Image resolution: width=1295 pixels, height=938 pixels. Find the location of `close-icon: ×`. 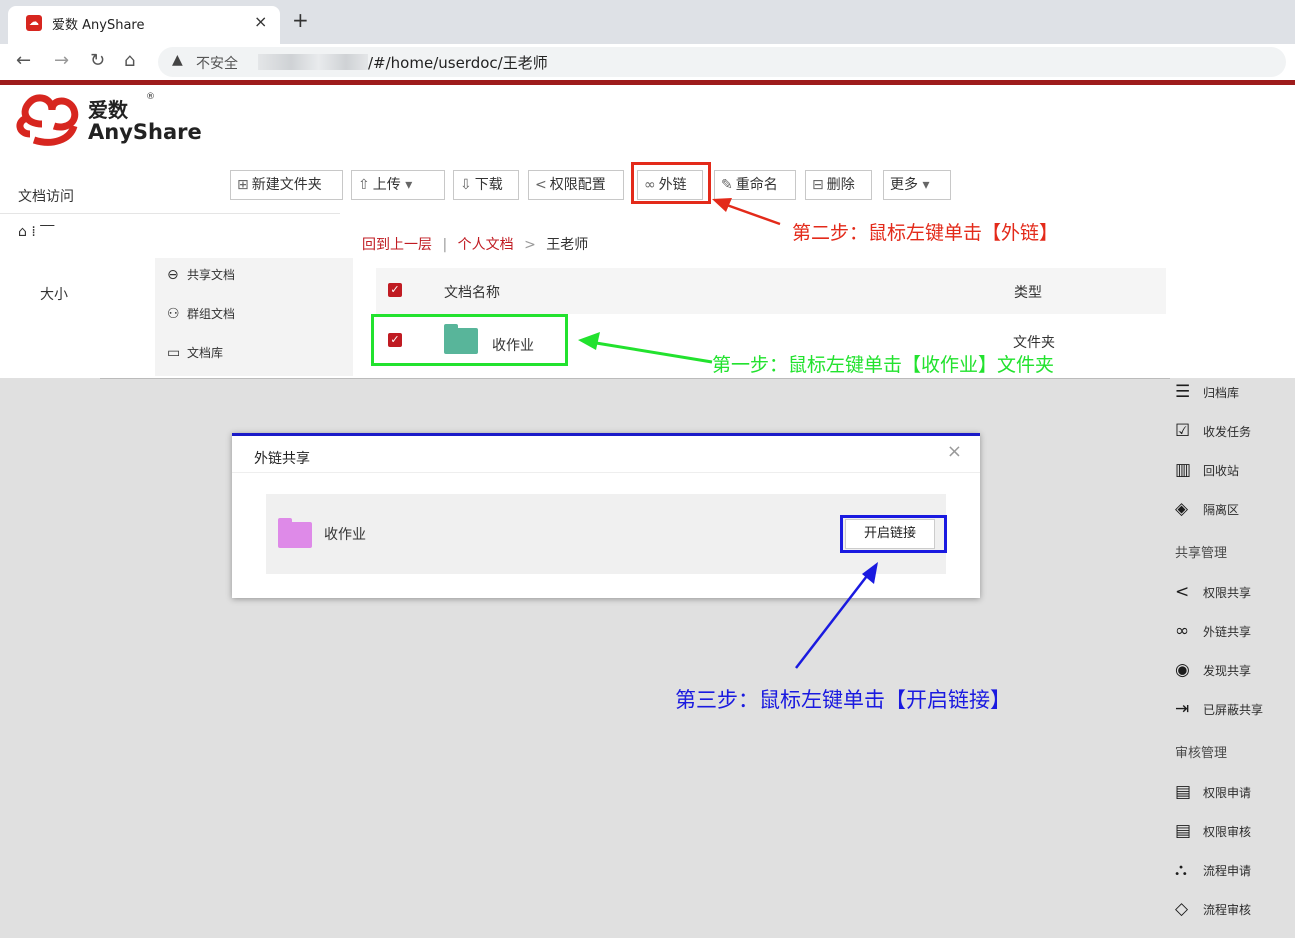

close-icon: × is located at coordinates (954, 451).